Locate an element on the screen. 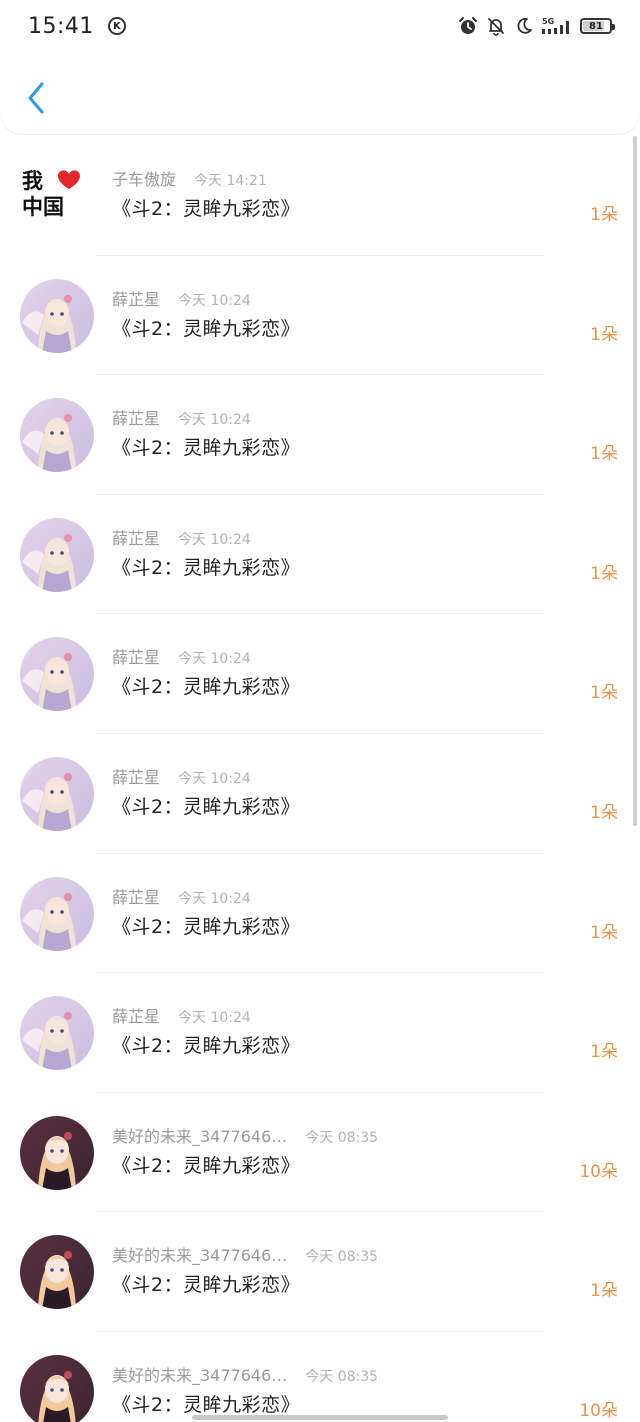 The image size is (640, 1422). signal-icon: 5G is located at coordinates (555, 25).